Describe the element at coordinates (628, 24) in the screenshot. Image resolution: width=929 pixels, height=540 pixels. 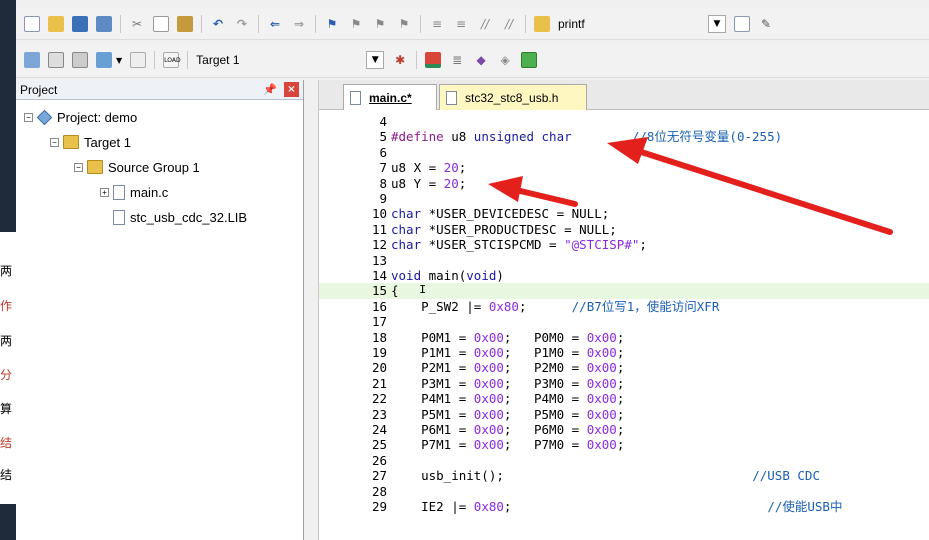
I see `find-text-combo: printf` at that location.